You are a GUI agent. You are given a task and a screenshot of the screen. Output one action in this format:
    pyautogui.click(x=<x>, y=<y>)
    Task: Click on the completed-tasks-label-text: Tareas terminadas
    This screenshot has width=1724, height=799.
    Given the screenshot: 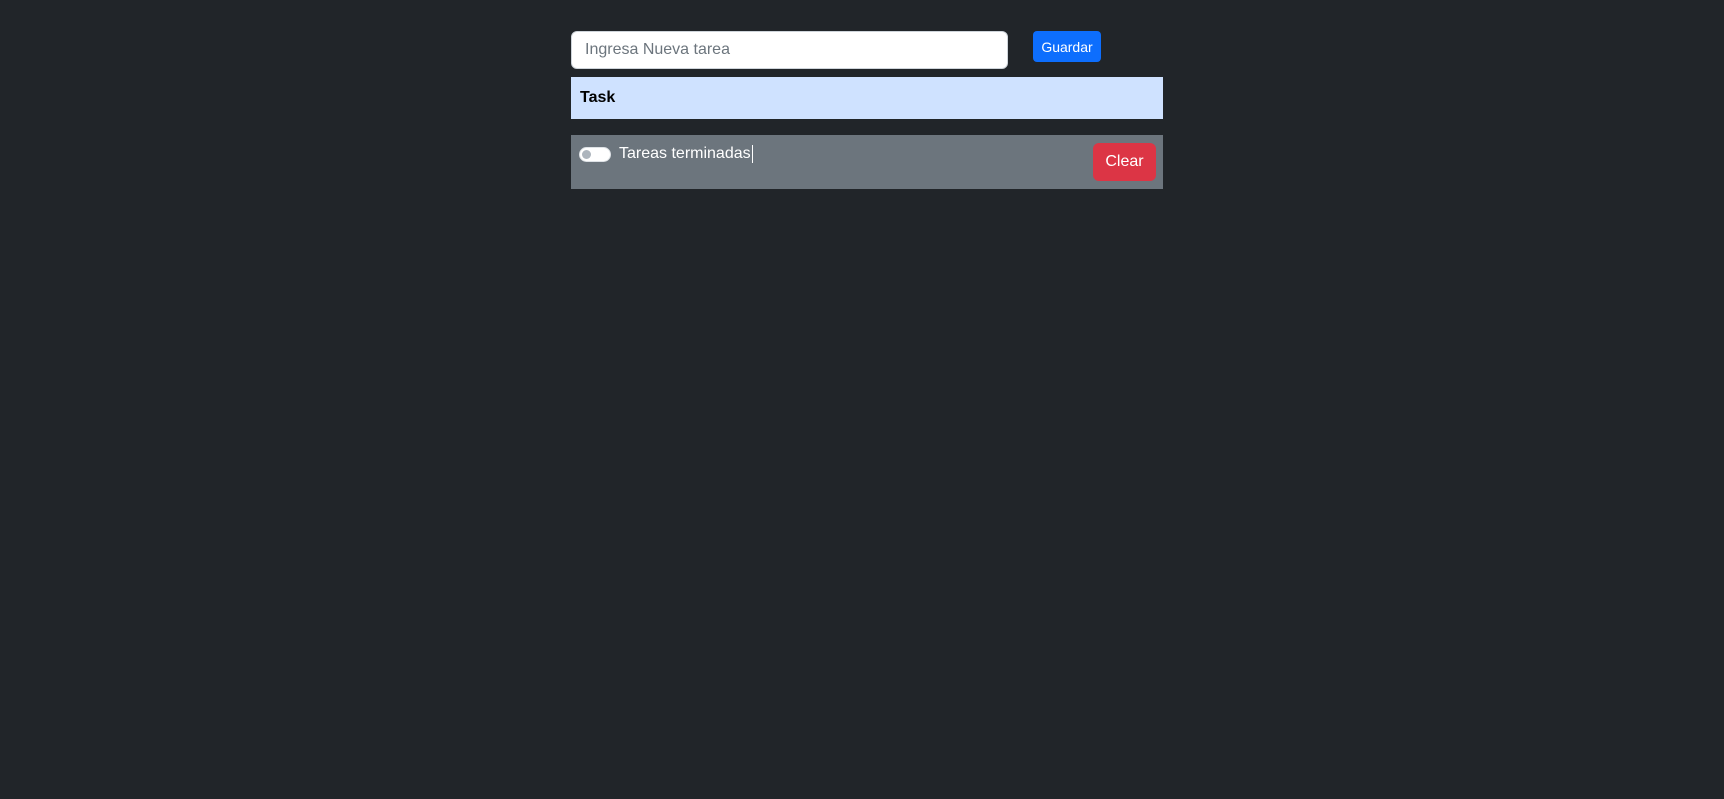 What is the action you would take?
    pyautogui.click(x=685, y=153)
    